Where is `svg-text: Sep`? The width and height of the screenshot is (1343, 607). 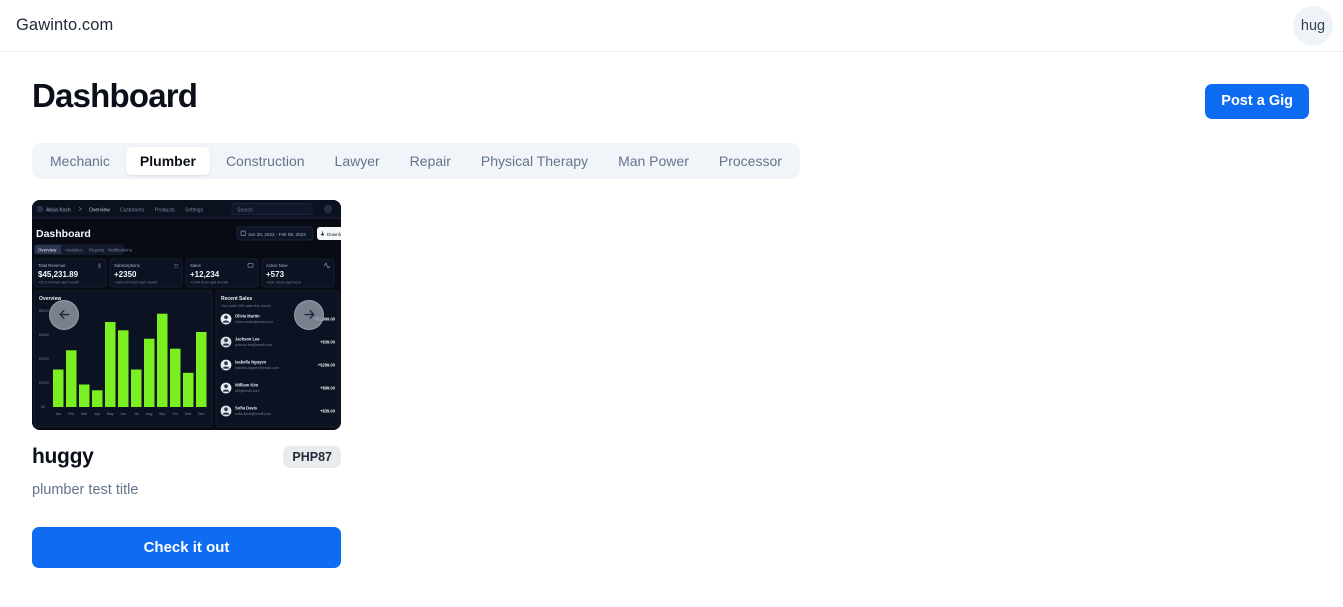 svg-text: Sep is located at coordinates (162, 414).